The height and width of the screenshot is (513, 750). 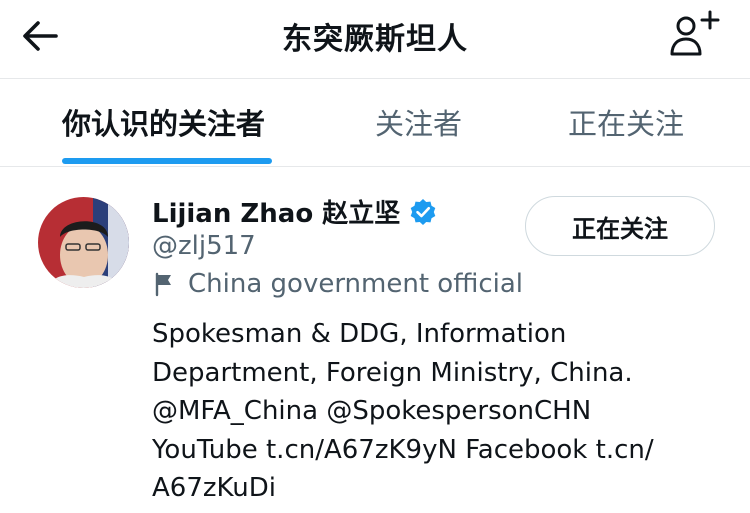 What do you see at coordinates (359, 334) in the screenshot?
I see `bio-line: Spokesman & DDG, Information` at bounding box center [359, 334].